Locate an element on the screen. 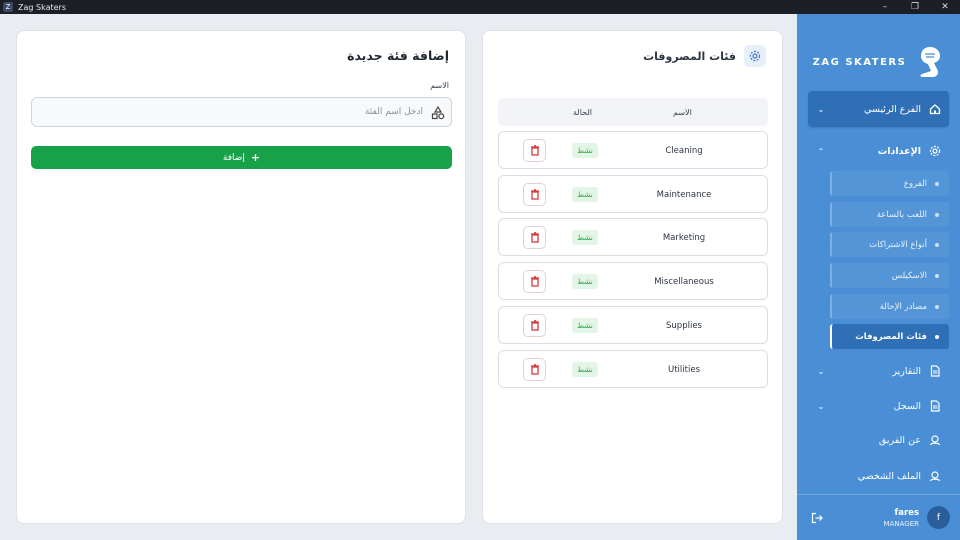 The image size is (960, 540). sidebar-item-about-team: عن الفريق is located at coordinates (878, 440).